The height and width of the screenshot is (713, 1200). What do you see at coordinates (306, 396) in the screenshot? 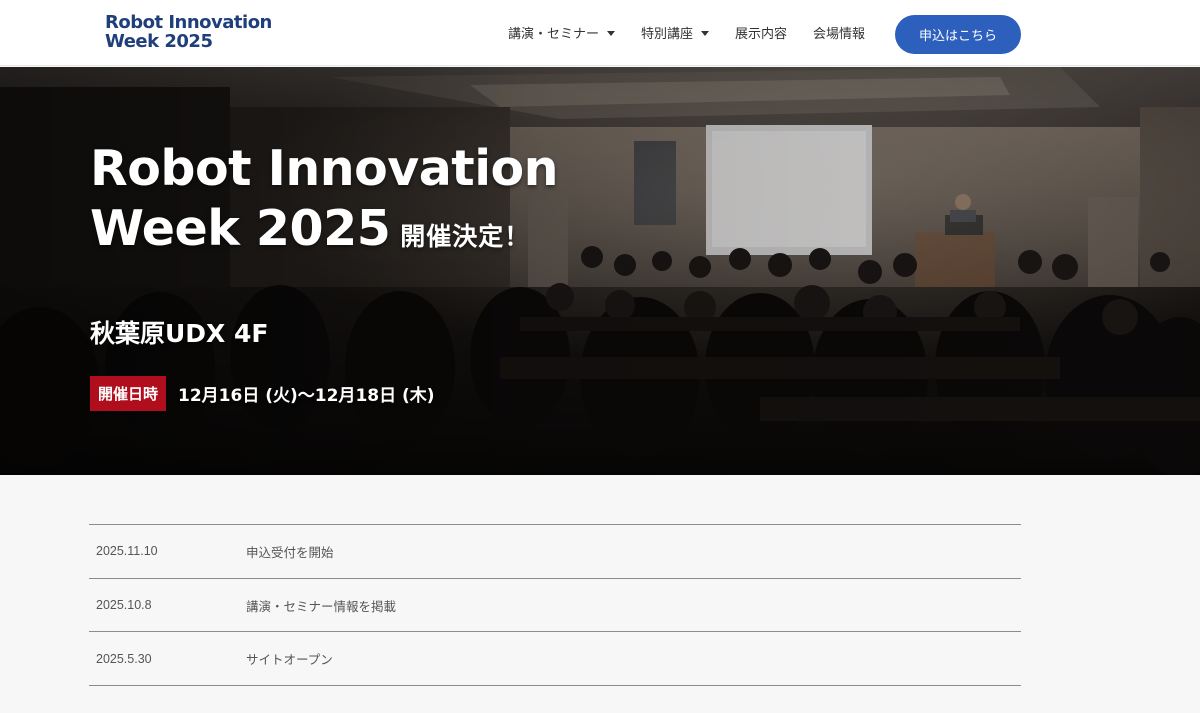
I see `date-text: 12月16日 (火)～12月18日 (木)` at bounding box center [306, 396].